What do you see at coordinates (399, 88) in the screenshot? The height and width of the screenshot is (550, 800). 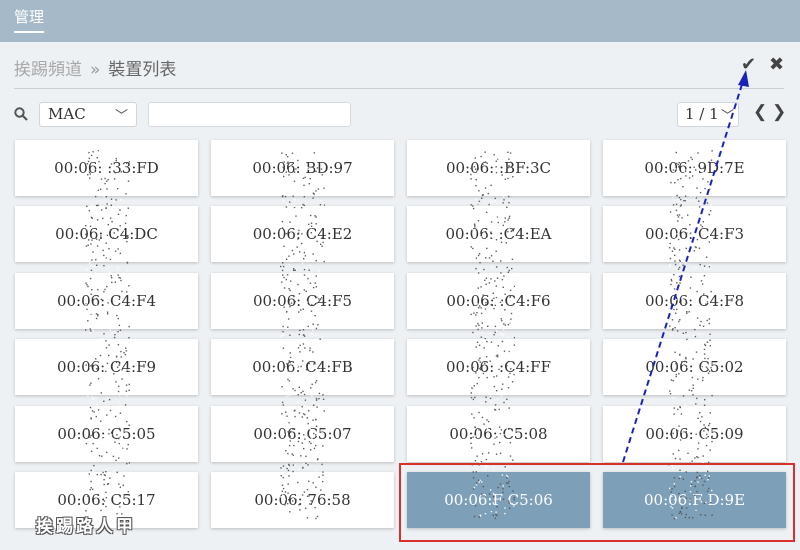 I see `divider` at bounding box center [399, 88].